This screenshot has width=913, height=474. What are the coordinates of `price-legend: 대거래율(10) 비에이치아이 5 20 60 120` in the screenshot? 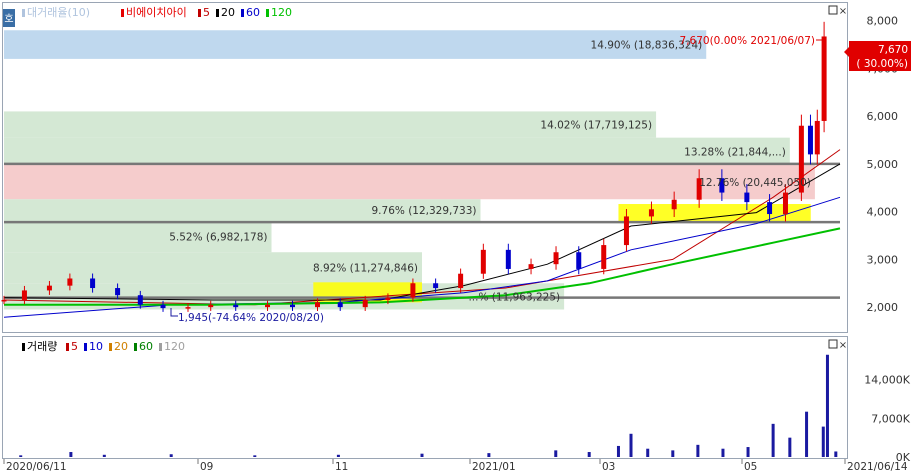 It's located at (157, 12).